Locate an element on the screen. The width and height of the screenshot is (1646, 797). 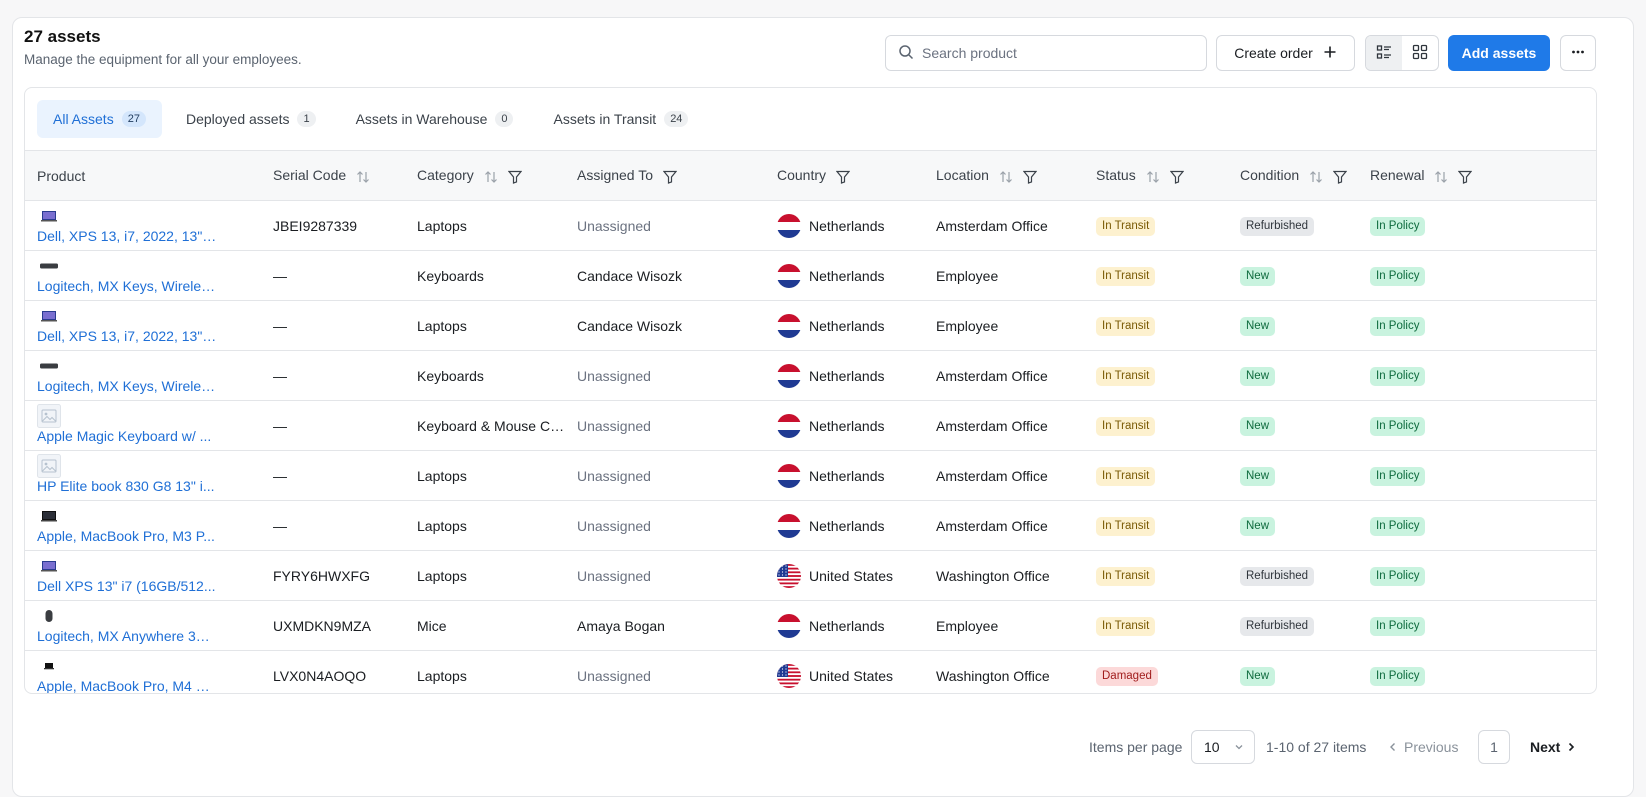
search-input is located at coordinates (1057, 53).